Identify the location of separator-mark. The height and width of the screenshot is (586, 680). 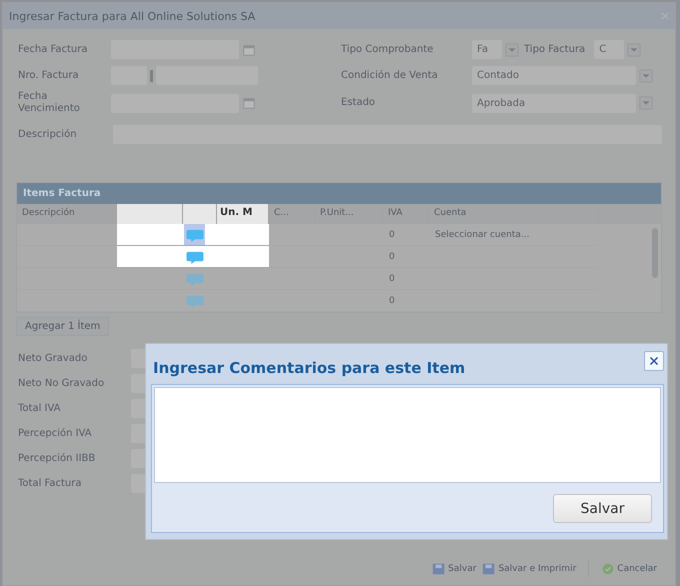
(151, 76).